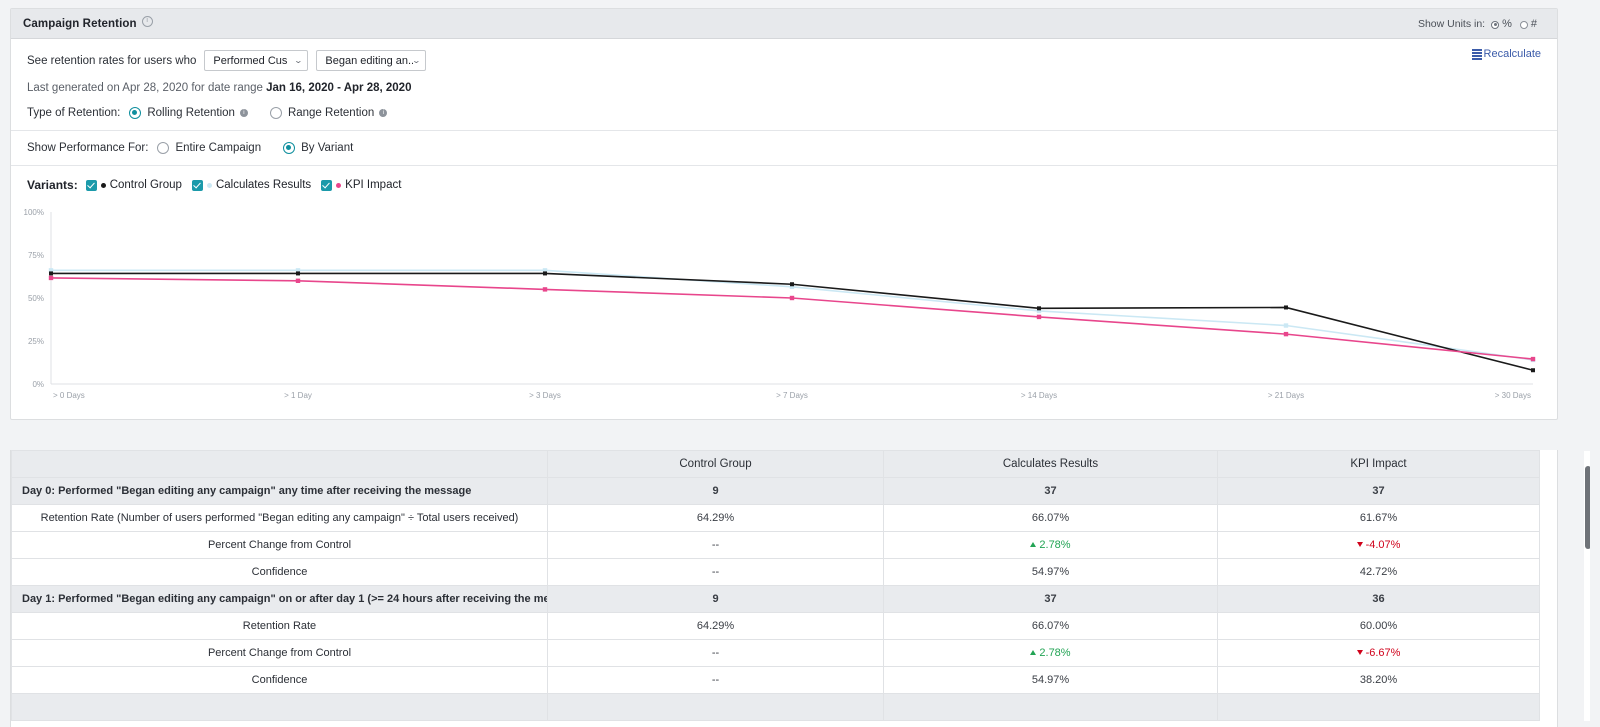 The height and width of the screenshot is (727, 1600). What do you see at coordinates (251, 185) in the screenshot?
I see `variant-toggle-calculates-results: Calculates Results` at bounding box center [251, 185].